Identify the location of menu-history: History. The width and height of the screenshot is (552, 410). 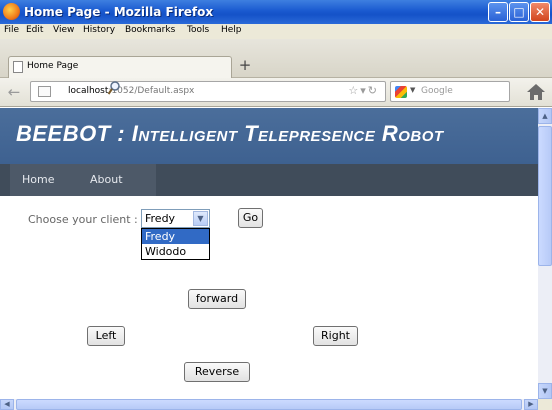
(99, 30).